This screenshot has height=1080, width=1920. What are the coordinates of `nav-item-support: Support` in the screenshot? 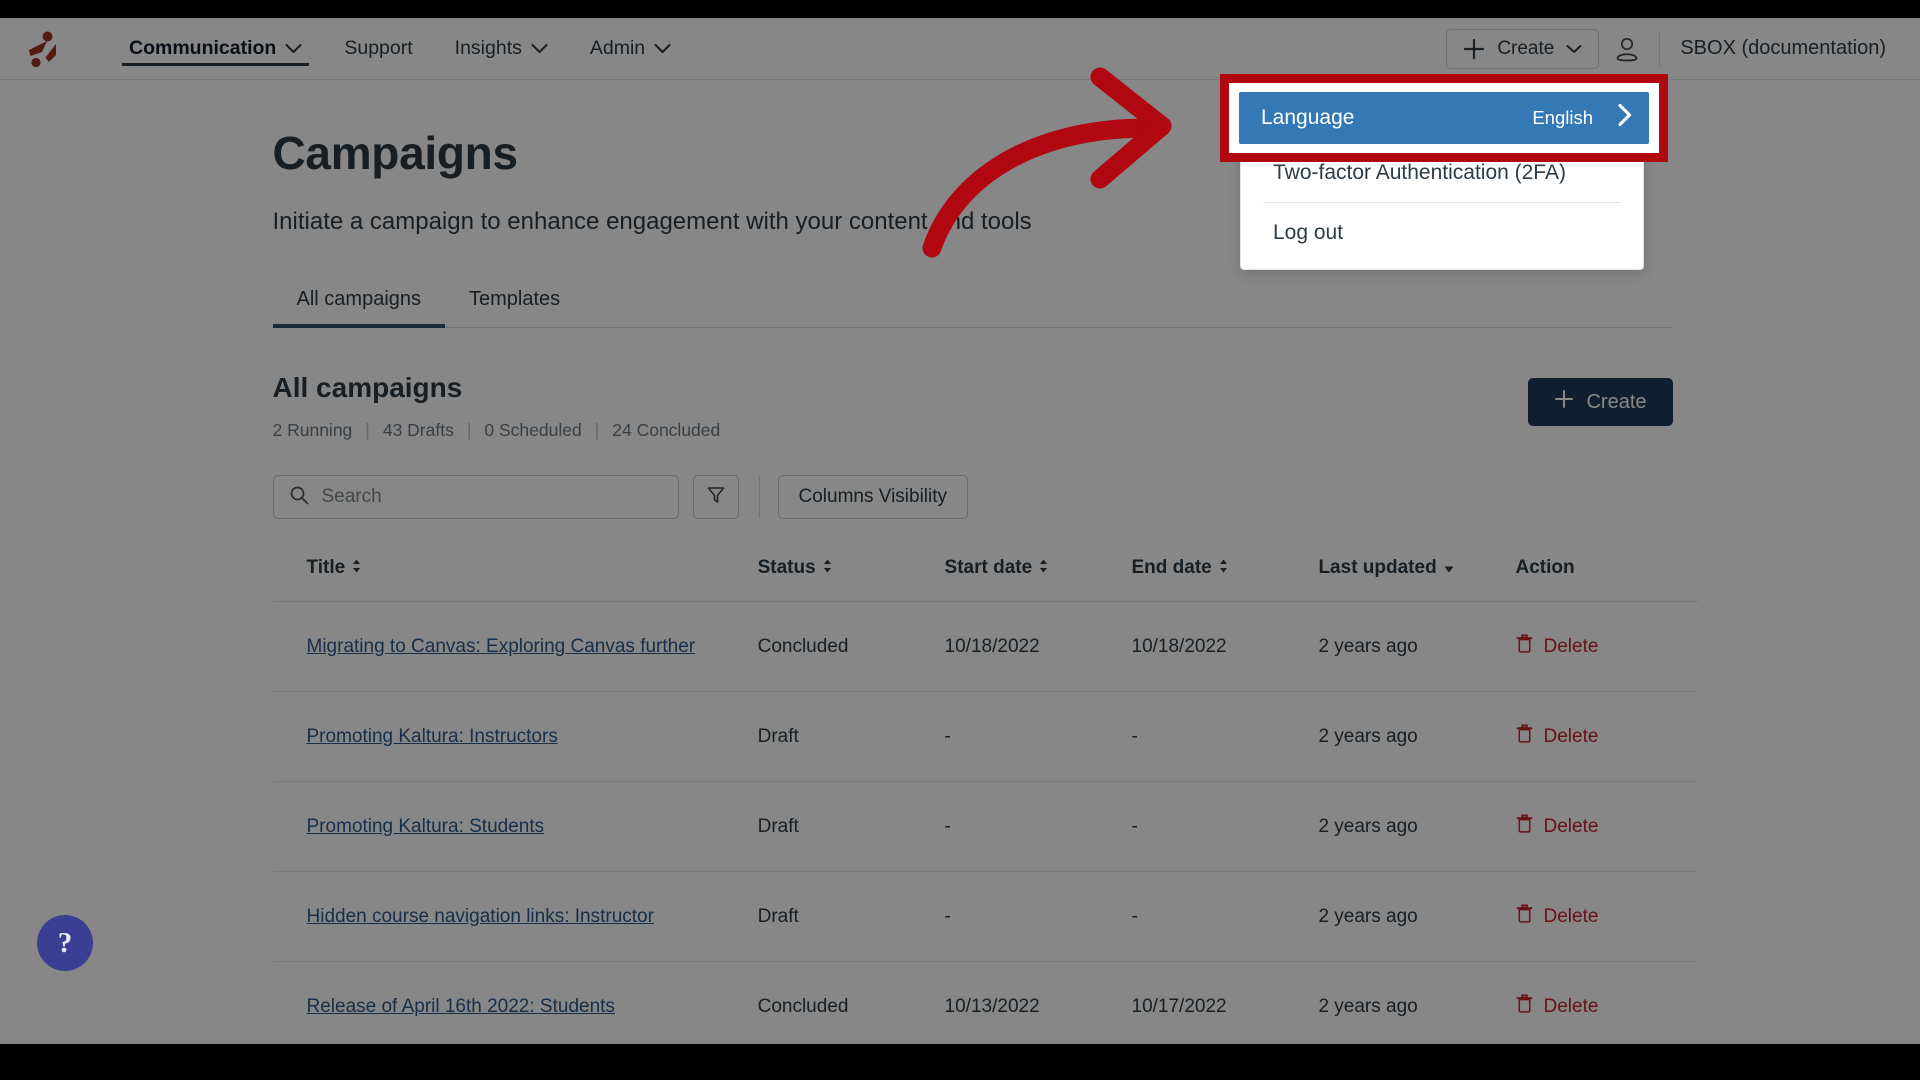 It's located at (378, 49).